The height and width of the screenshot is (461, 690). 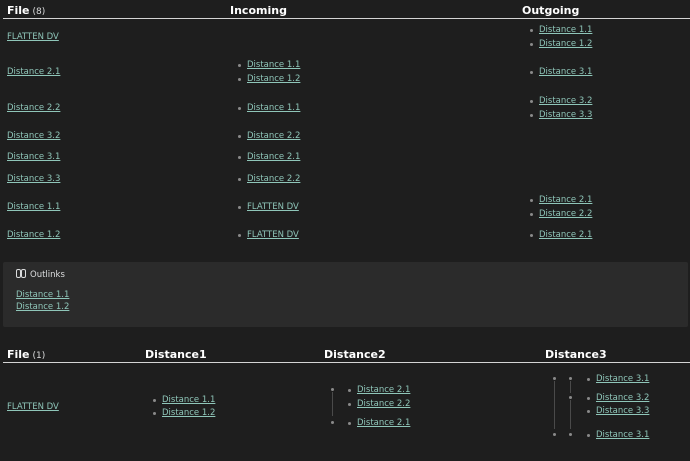 I want to click on table1-header-incoming: Incoming, so click(x=258, y=10).